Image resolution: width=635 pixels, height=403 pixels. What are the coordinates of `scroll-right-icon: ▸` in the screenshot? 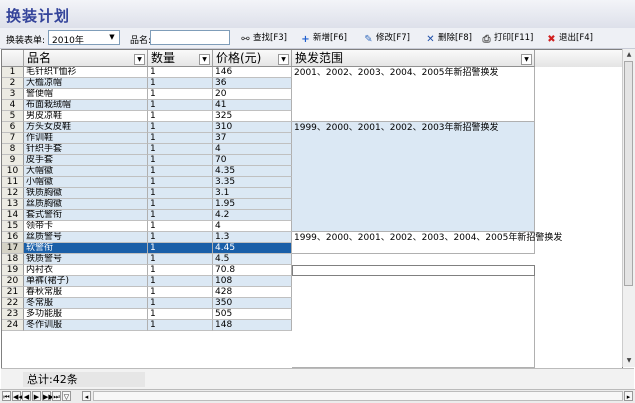 It's located at (628, 396).